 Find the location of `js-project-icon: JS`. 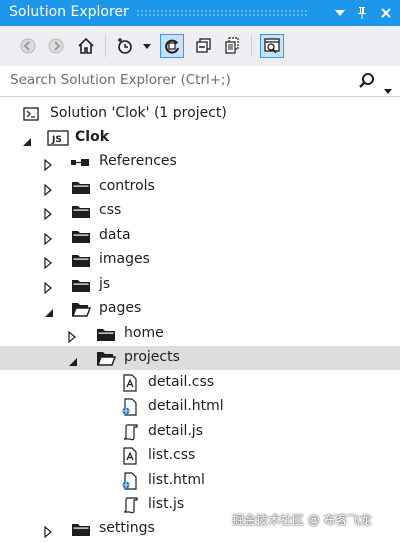

js-project-icon: JS is located at coordinates (58, 138).